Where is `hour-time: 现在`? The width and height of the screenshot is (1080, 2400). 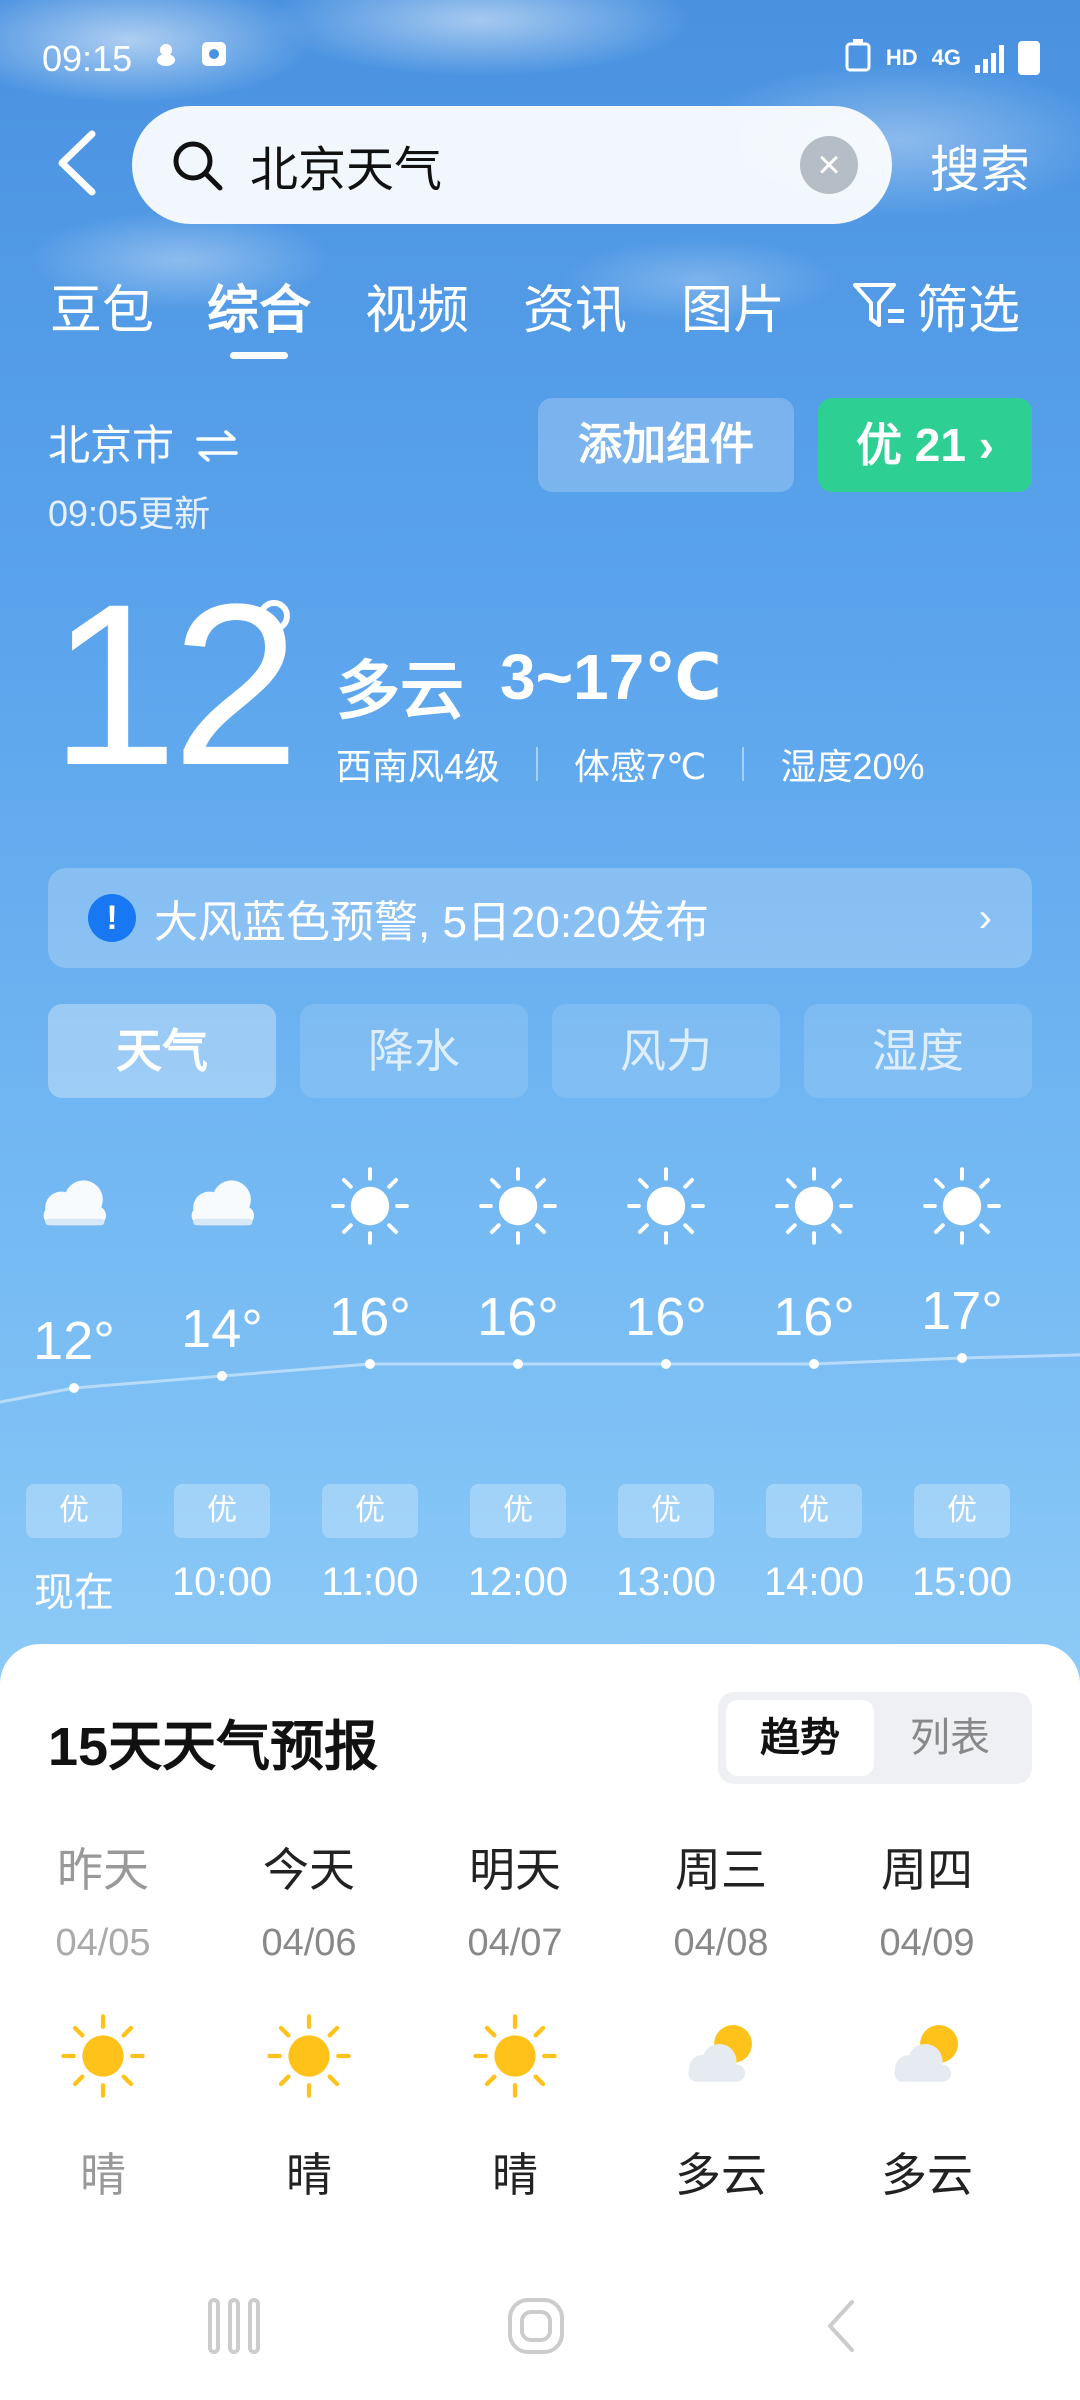
hour-time: 现在 is located at coordinates (74, 1593).